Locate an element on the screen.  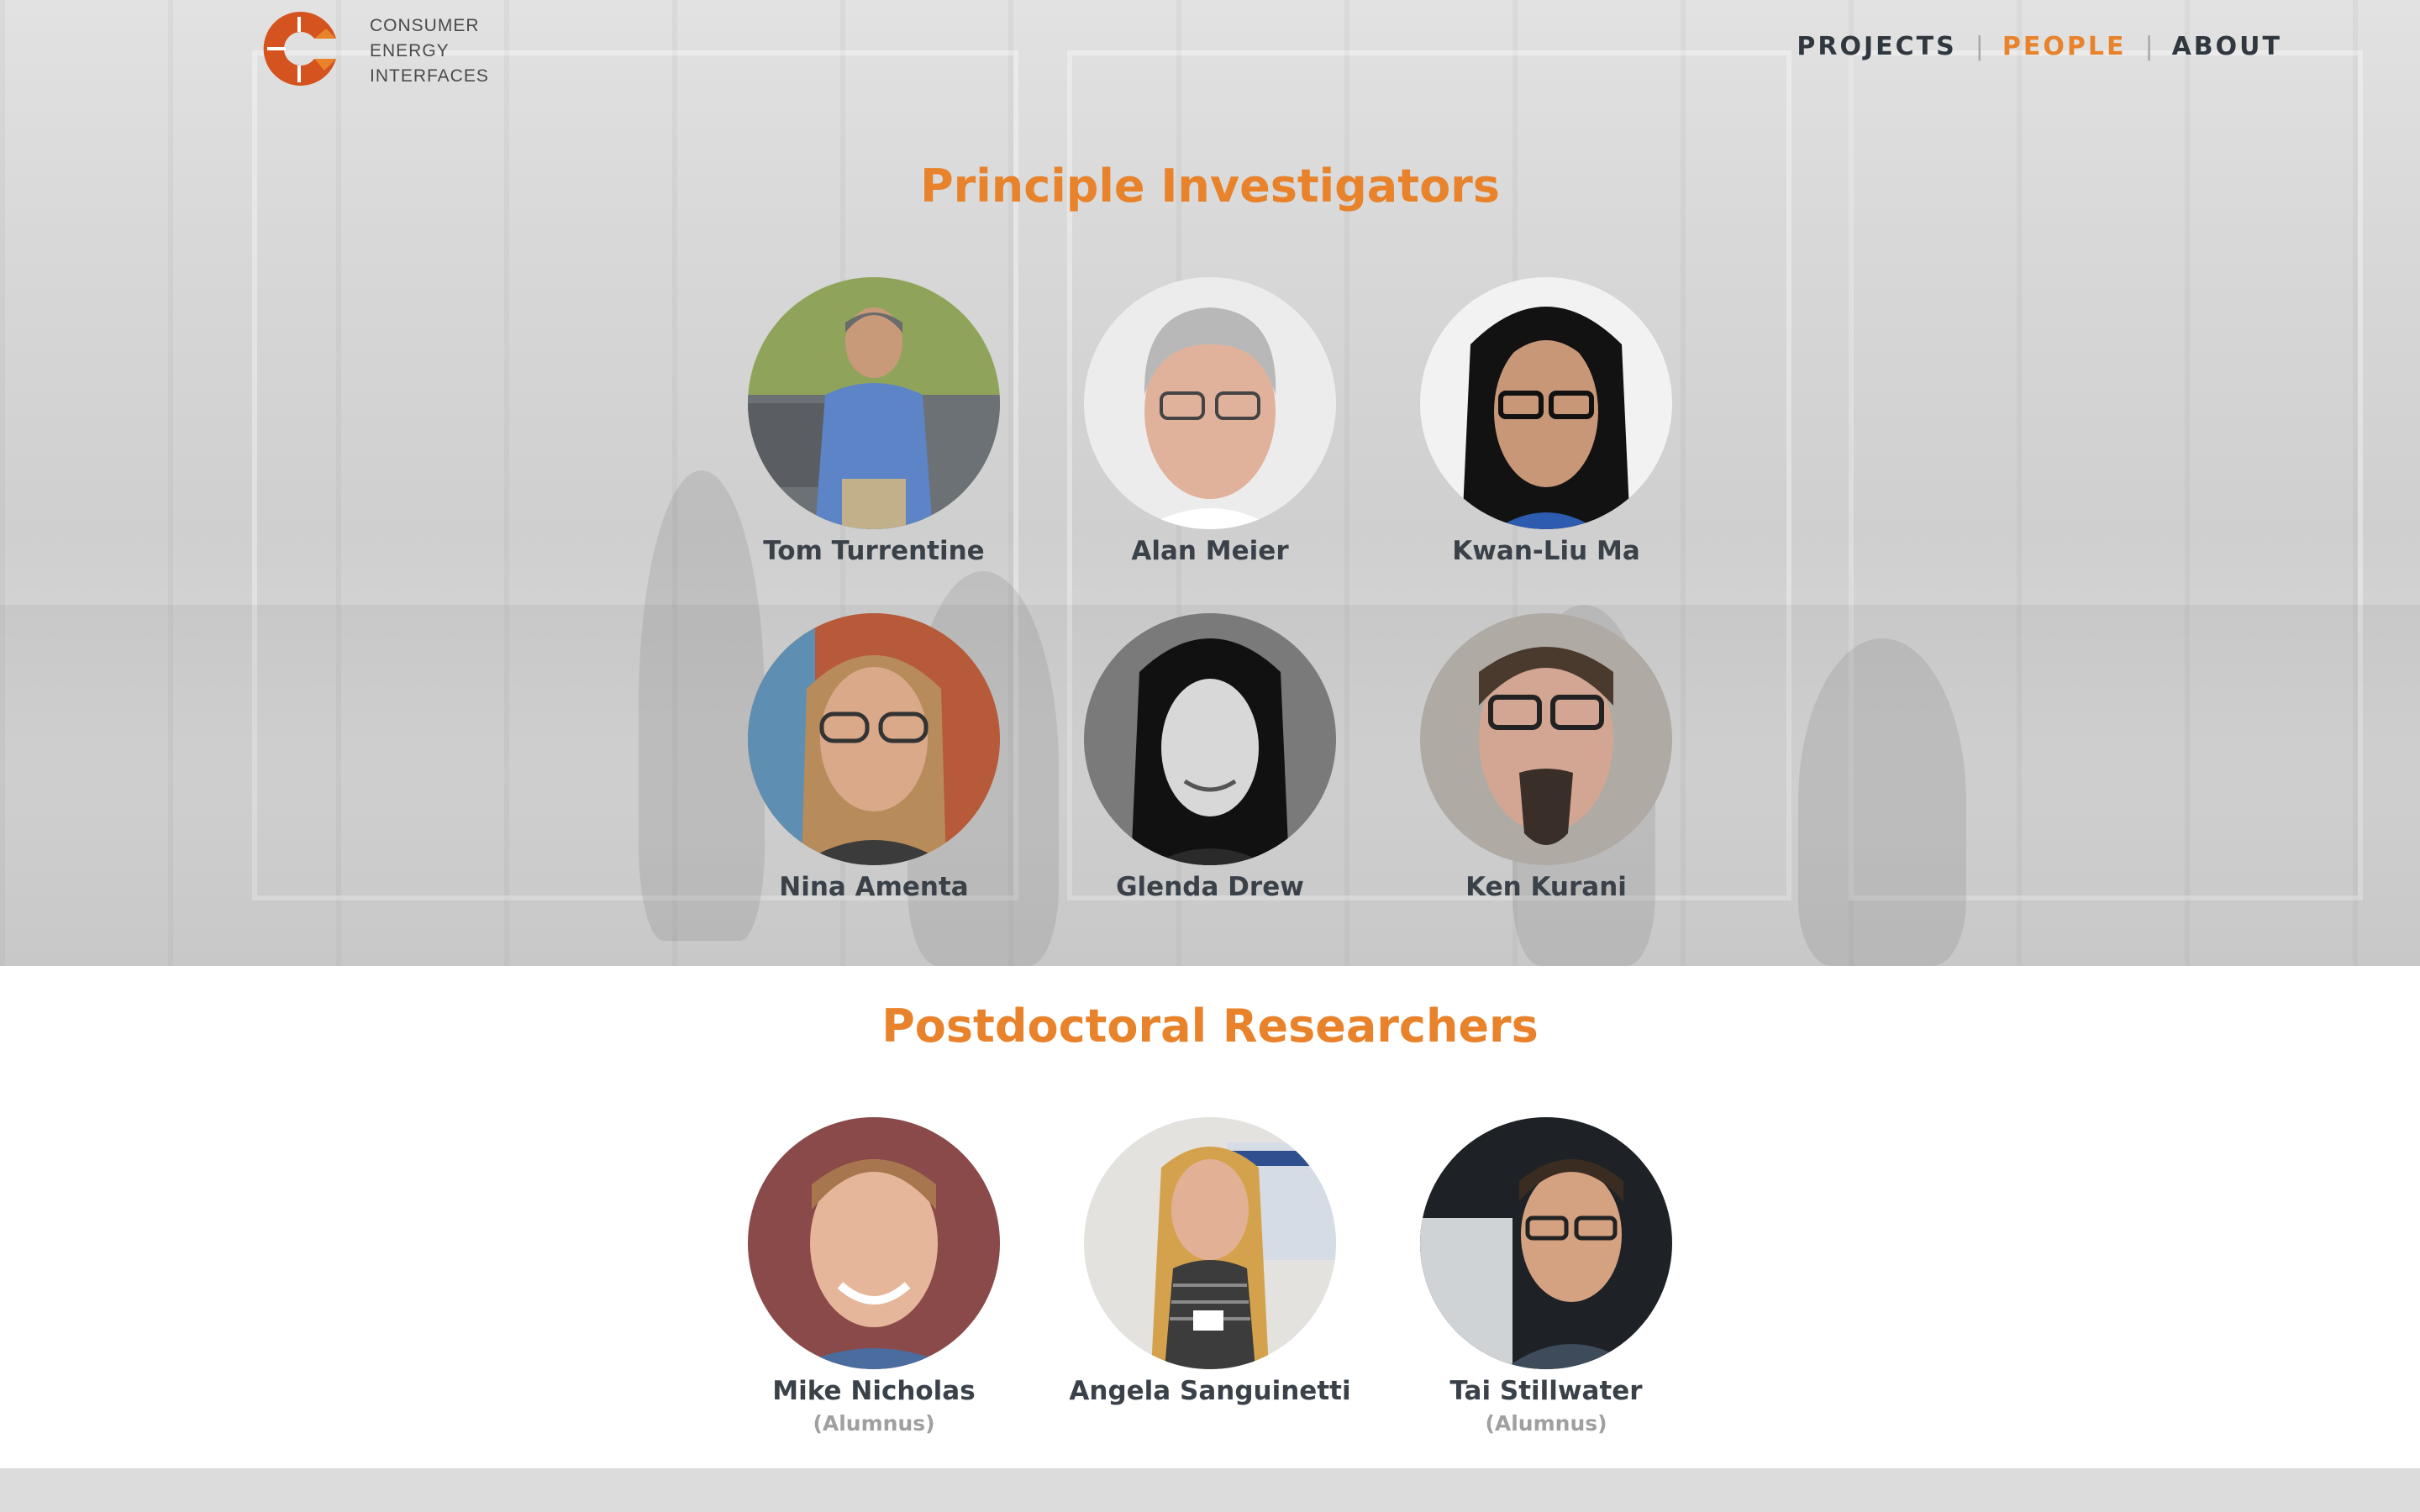
logo-line: INTERFACES is located at coordinates (429, 76).